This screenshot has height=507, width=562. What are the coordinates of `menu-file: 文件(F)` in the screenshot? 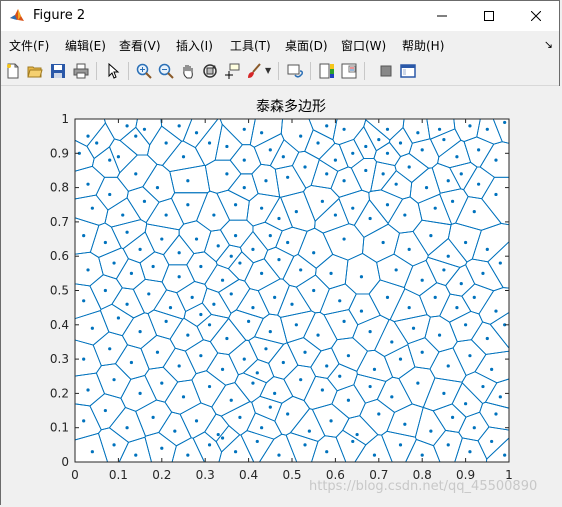 It's located at (29, 45).